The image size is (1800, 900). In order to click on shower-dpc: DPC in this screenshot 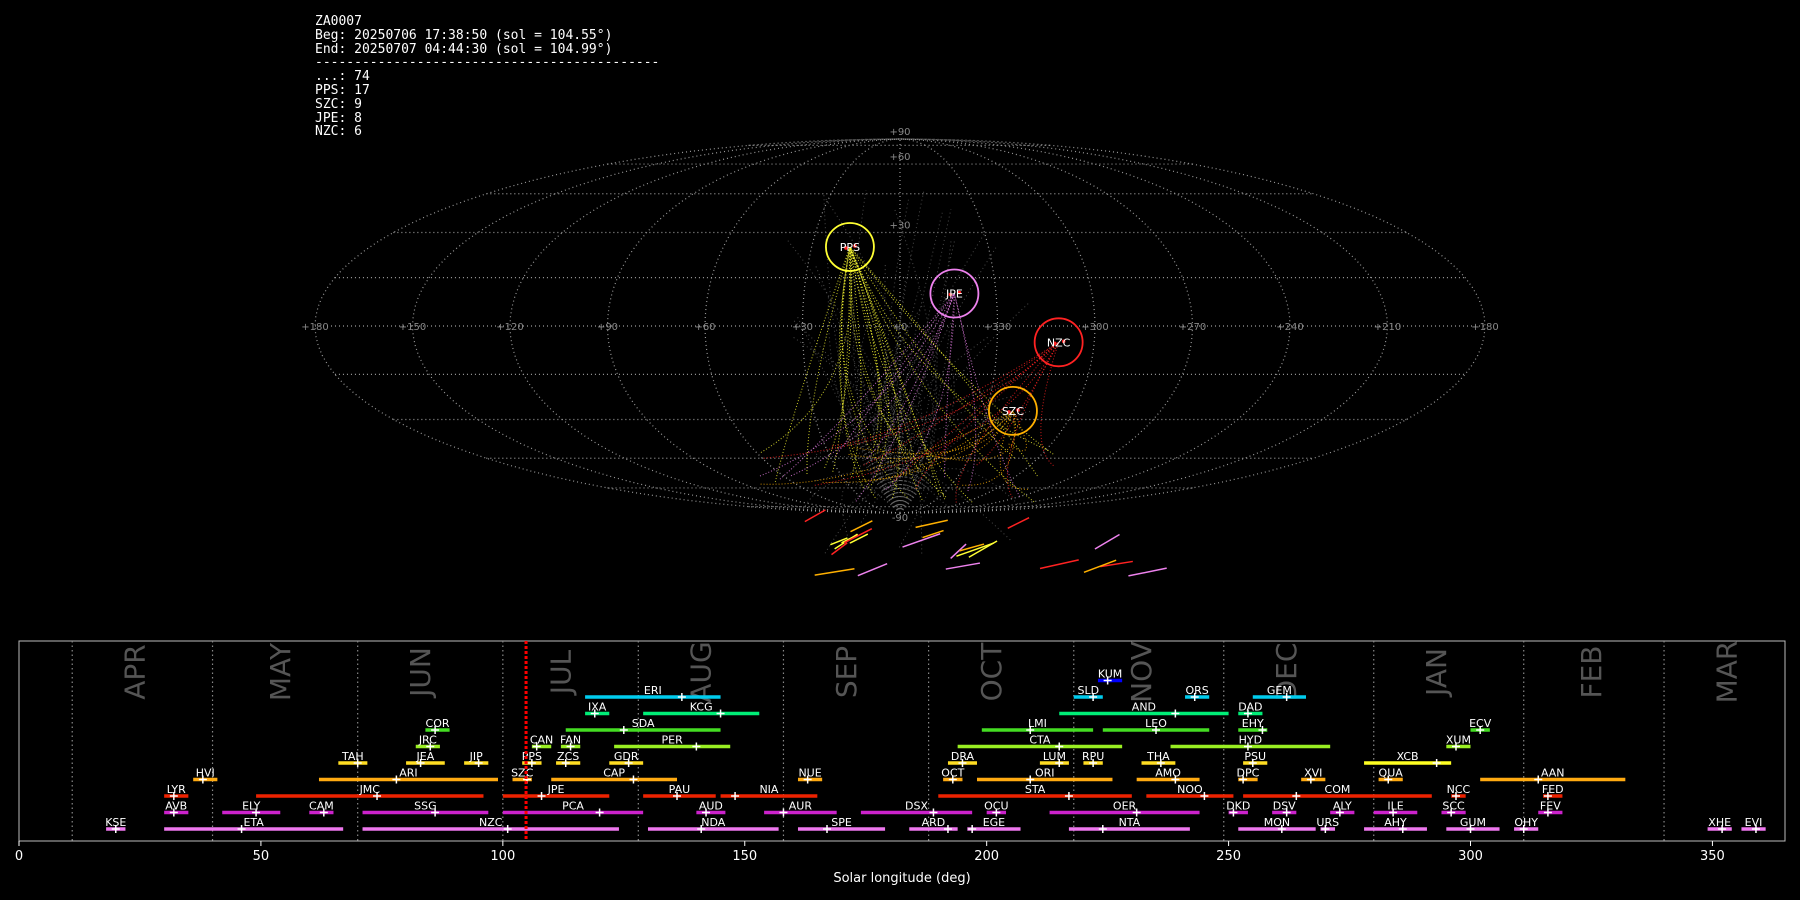, I will do `click(1248, 775)`.